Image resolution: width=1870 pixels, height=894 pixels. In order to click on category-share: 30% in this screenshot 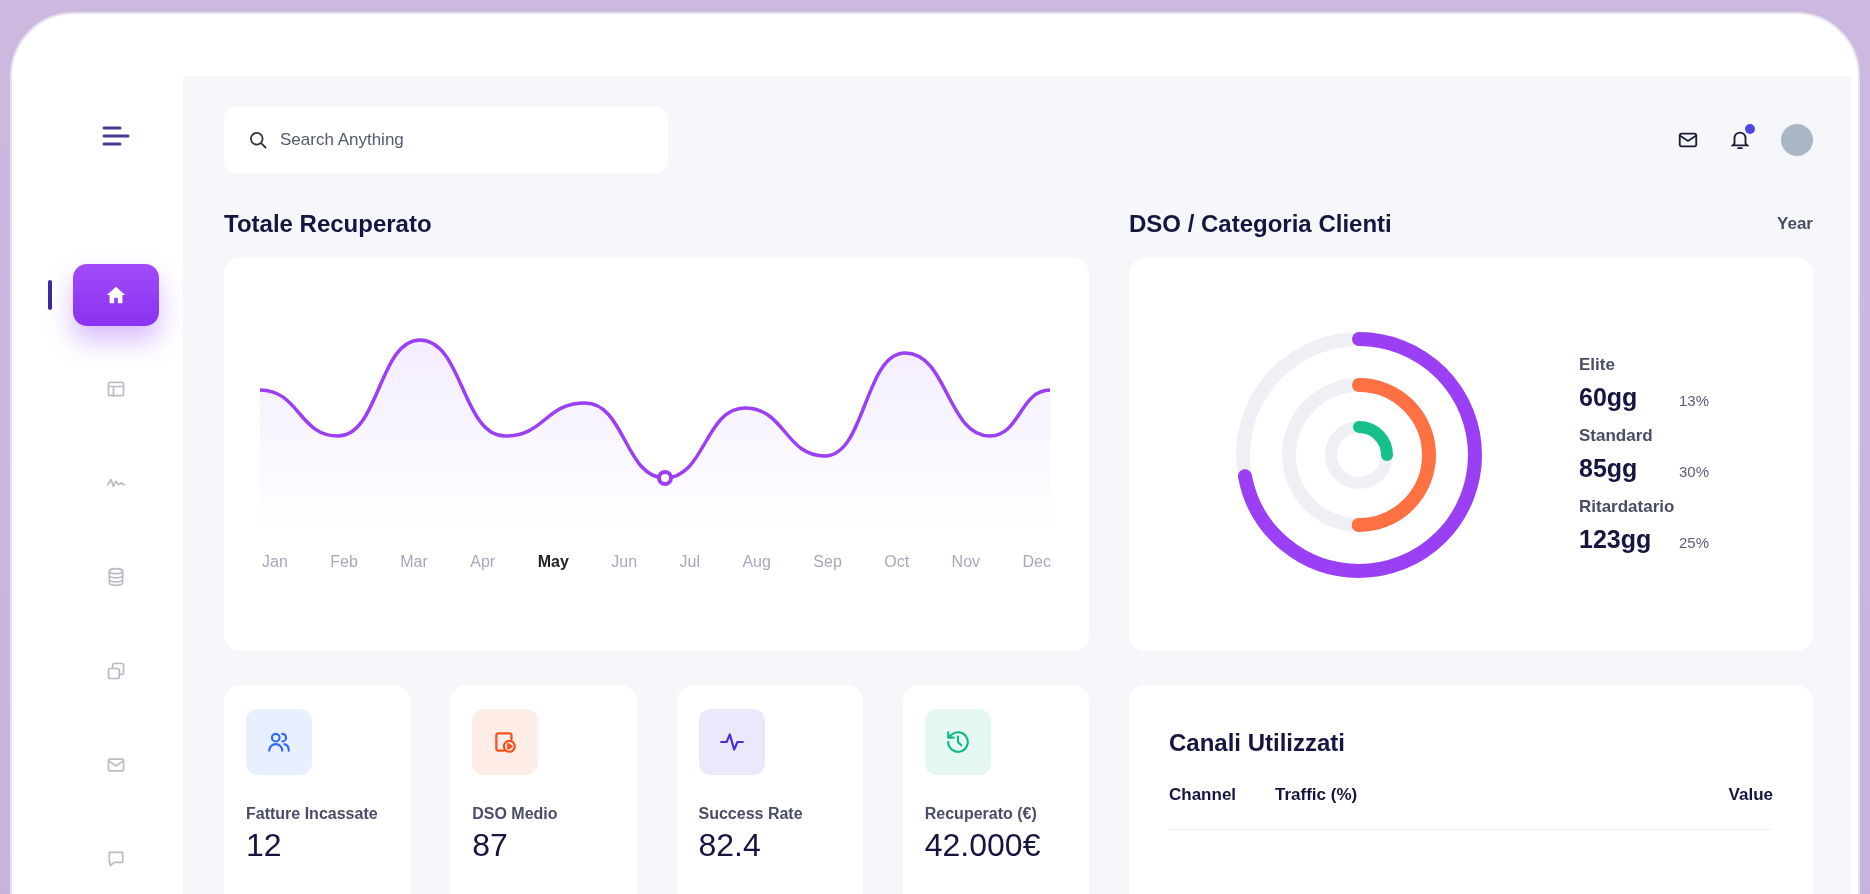, I will do `click(1694, 471)`.